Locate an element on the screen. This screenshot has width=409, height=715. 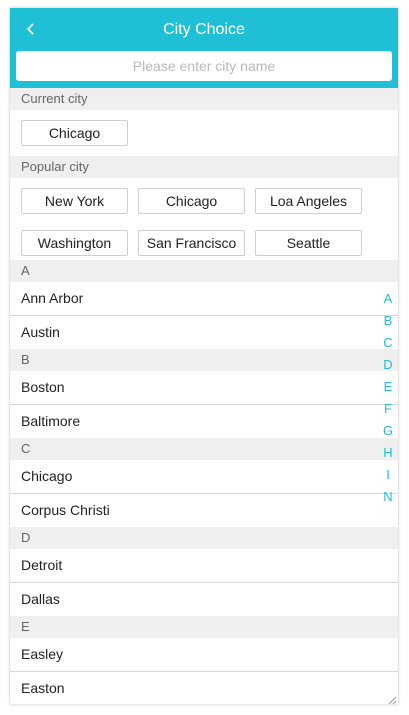
alphabet-index-bar: ABCDEFGHIN is located at coordinates (388, 398).